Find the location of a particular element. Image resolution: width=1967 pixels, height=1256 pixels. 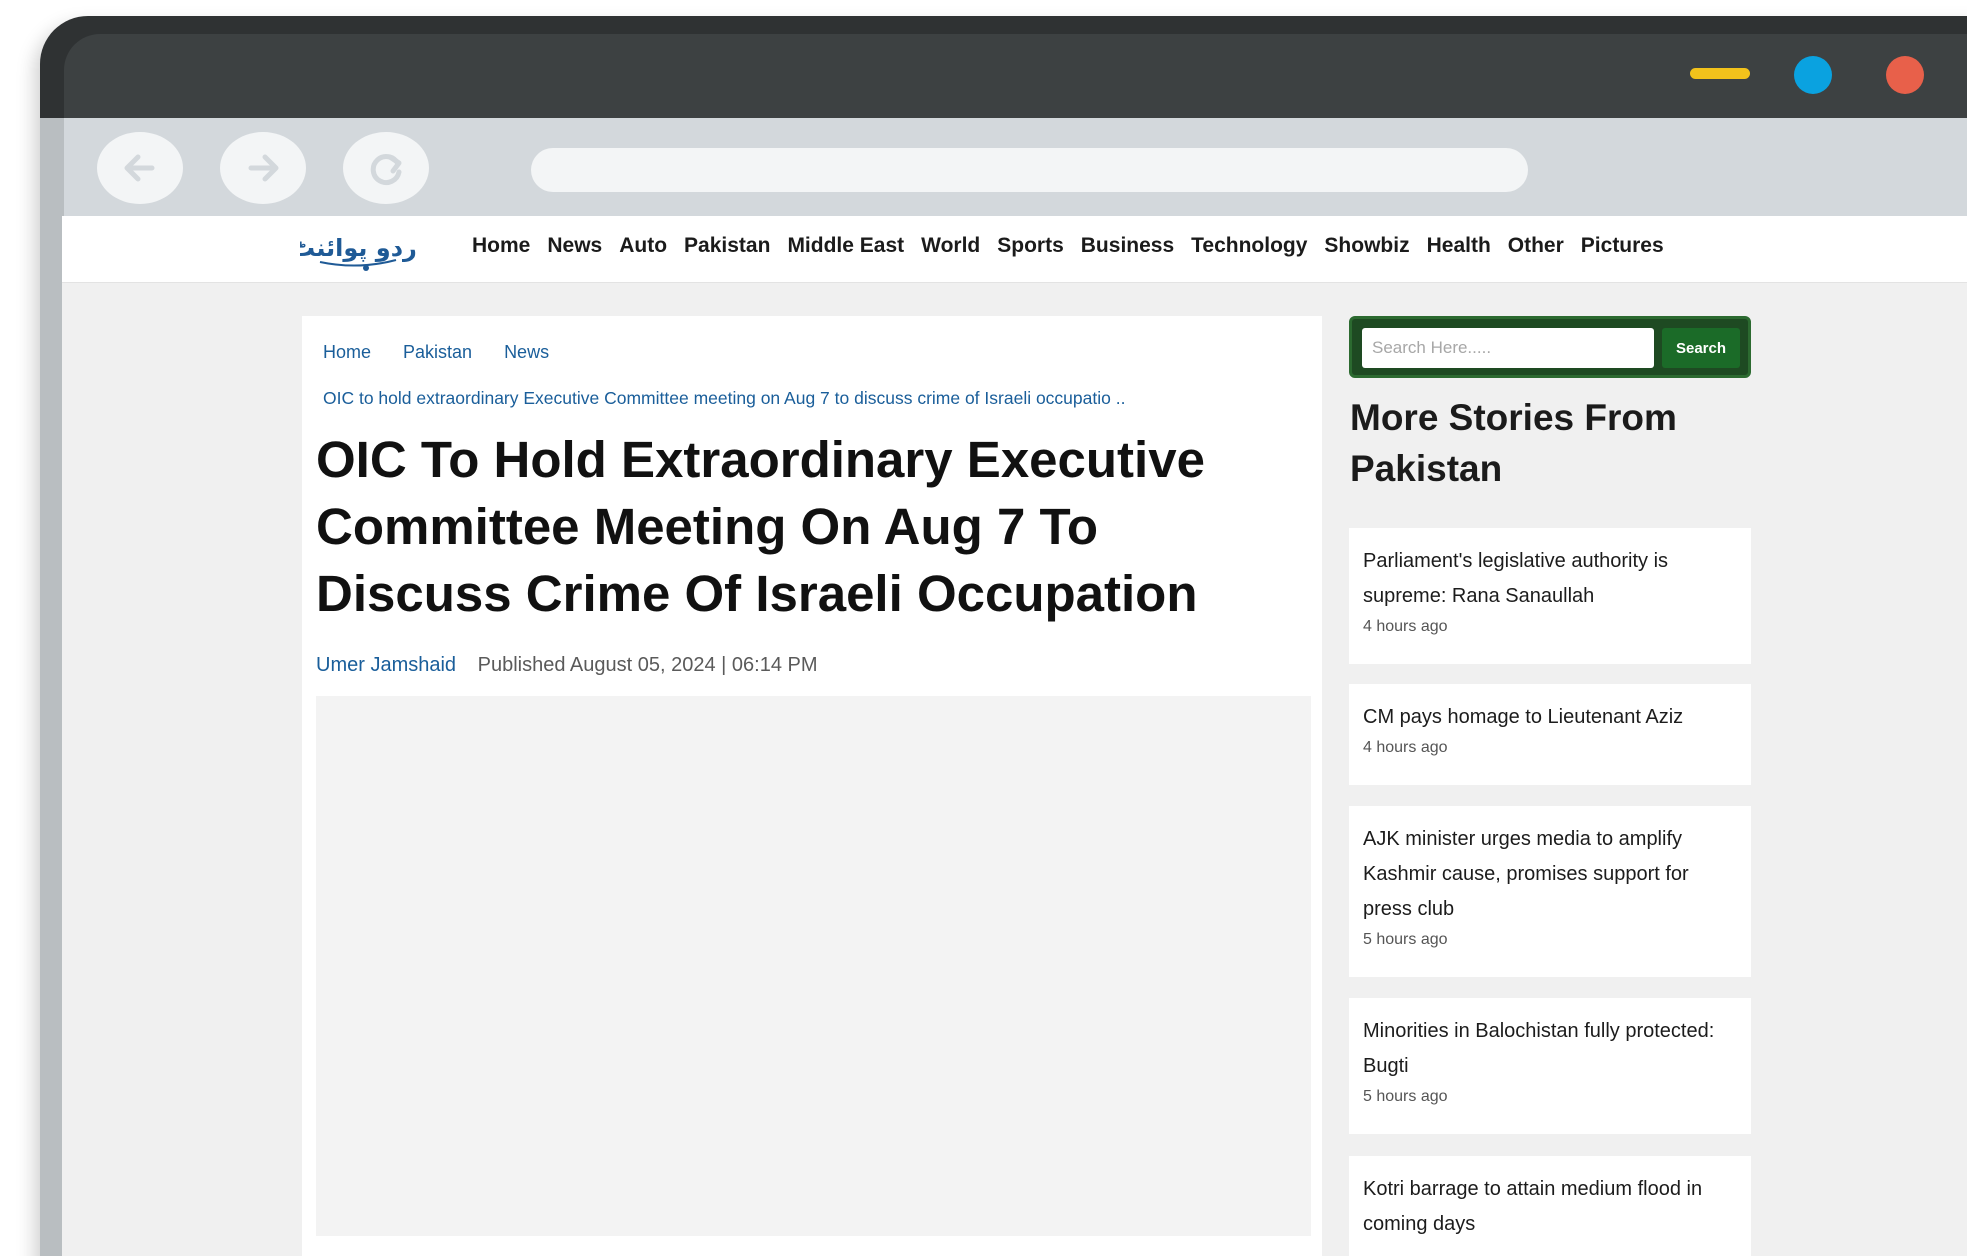

nav-pictures: Pictures is located at coordinates (1622, 246).